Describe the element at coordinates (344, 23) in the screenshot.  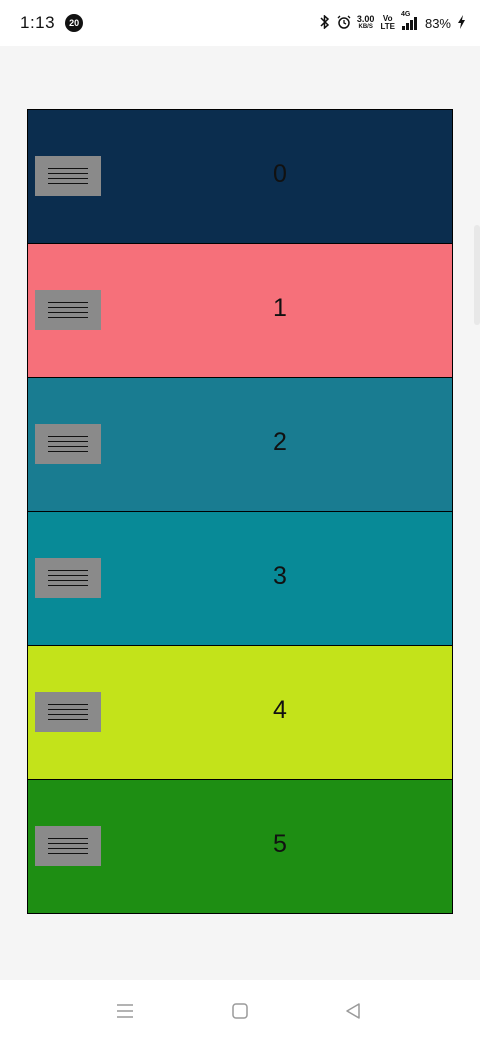
I see `alarm-icon` at that location.